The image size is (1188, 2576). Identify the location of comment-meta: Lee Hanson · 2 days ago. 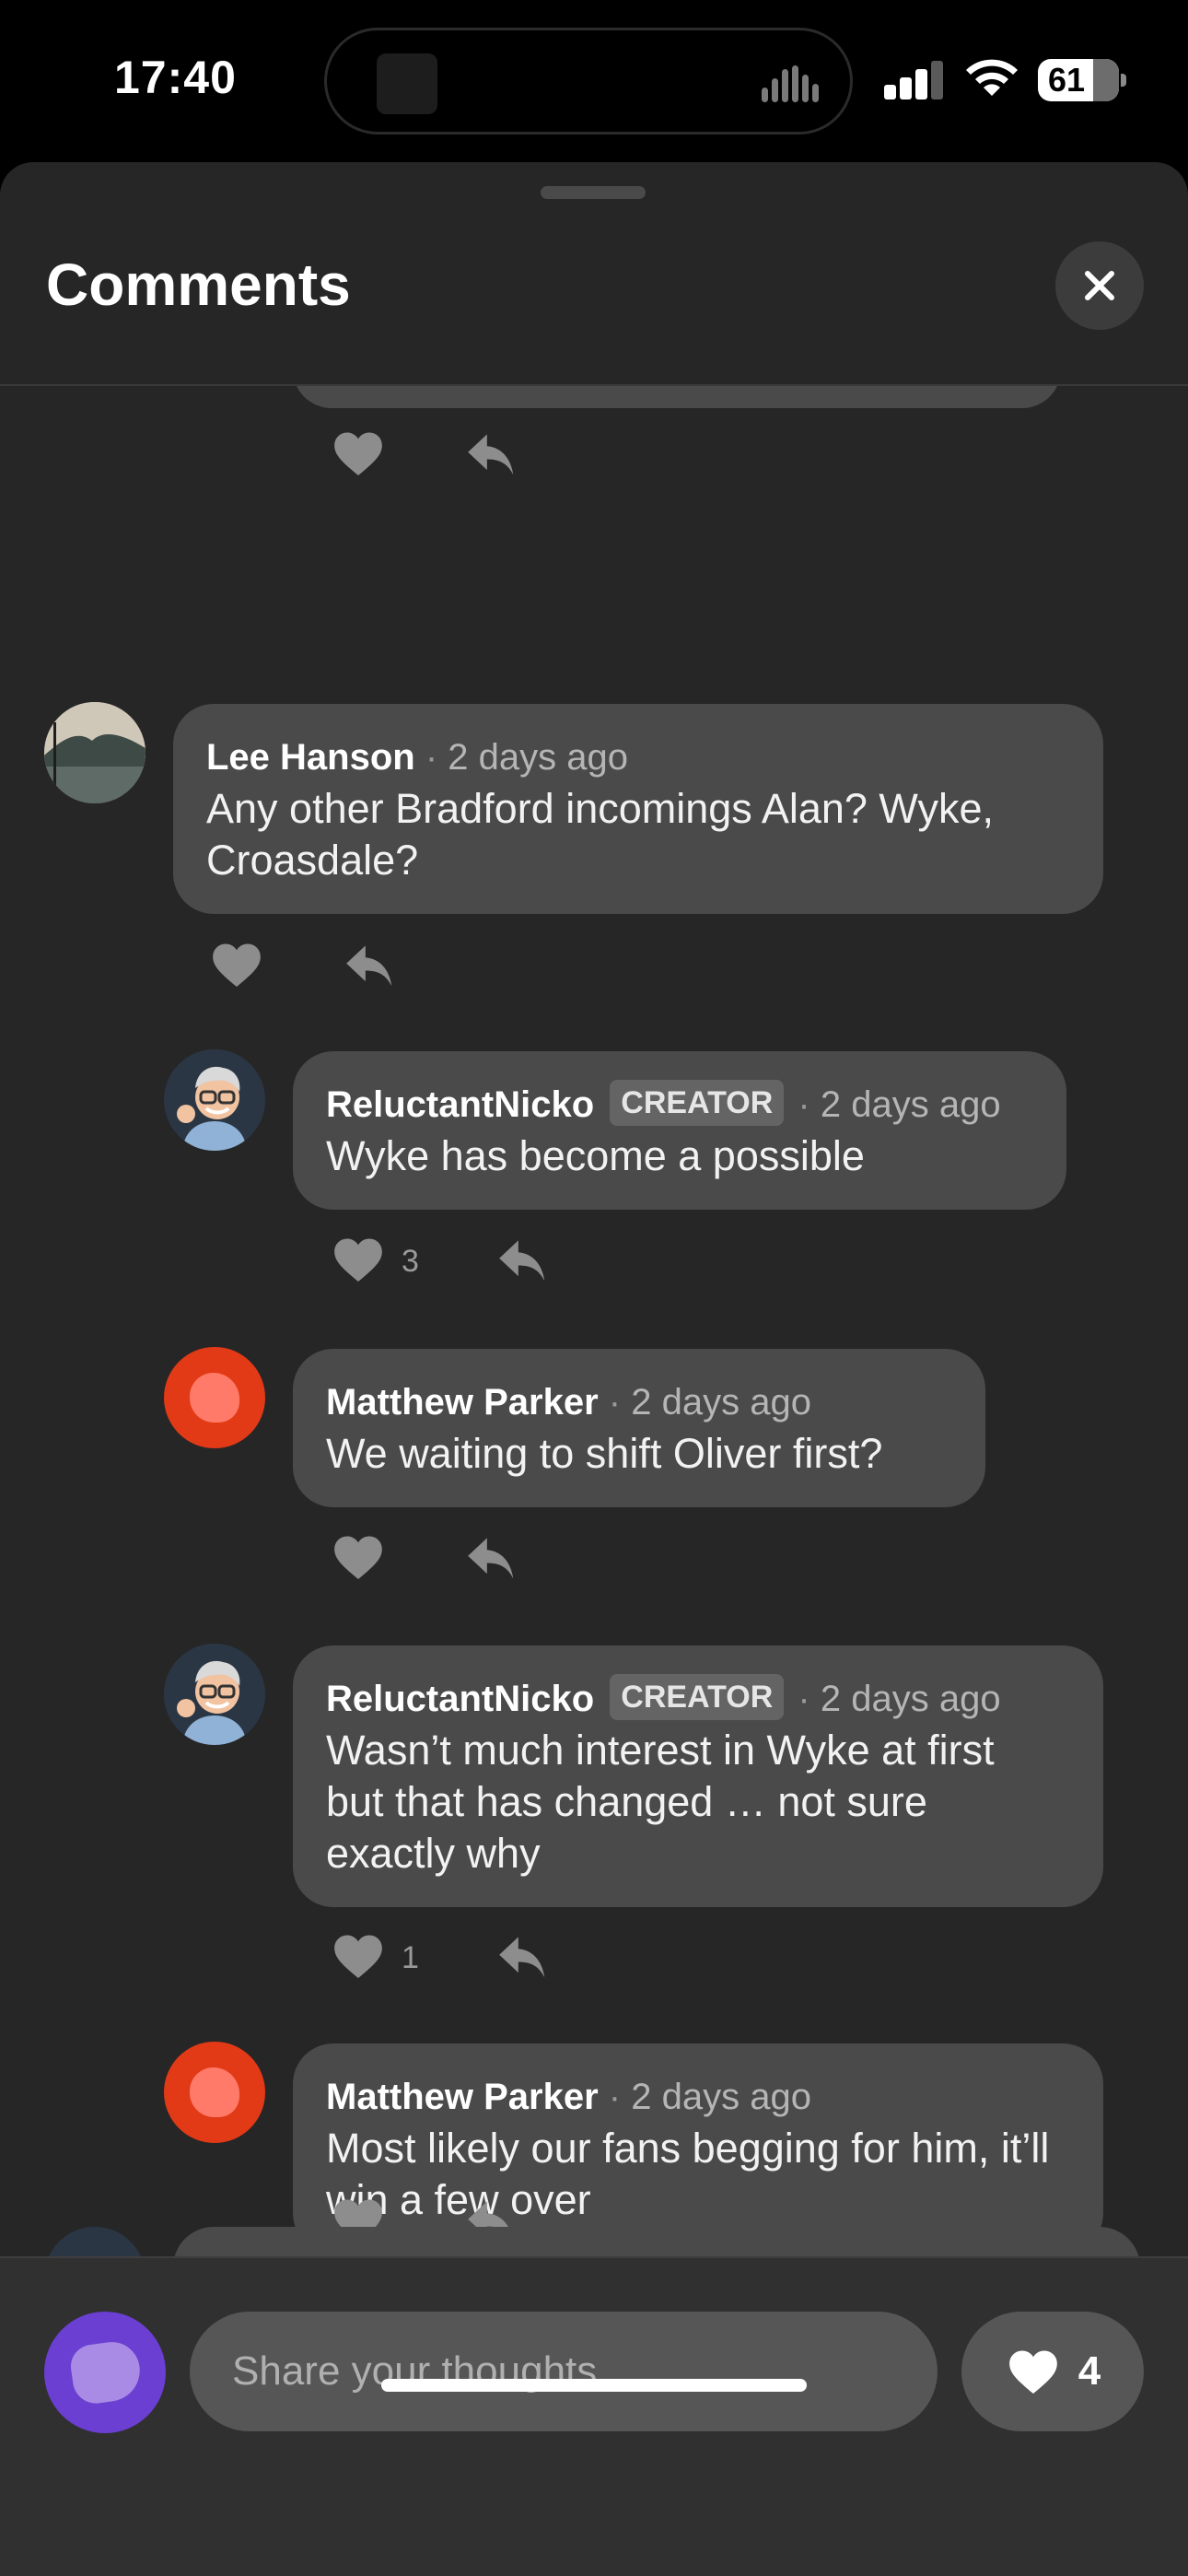
(638, 757).